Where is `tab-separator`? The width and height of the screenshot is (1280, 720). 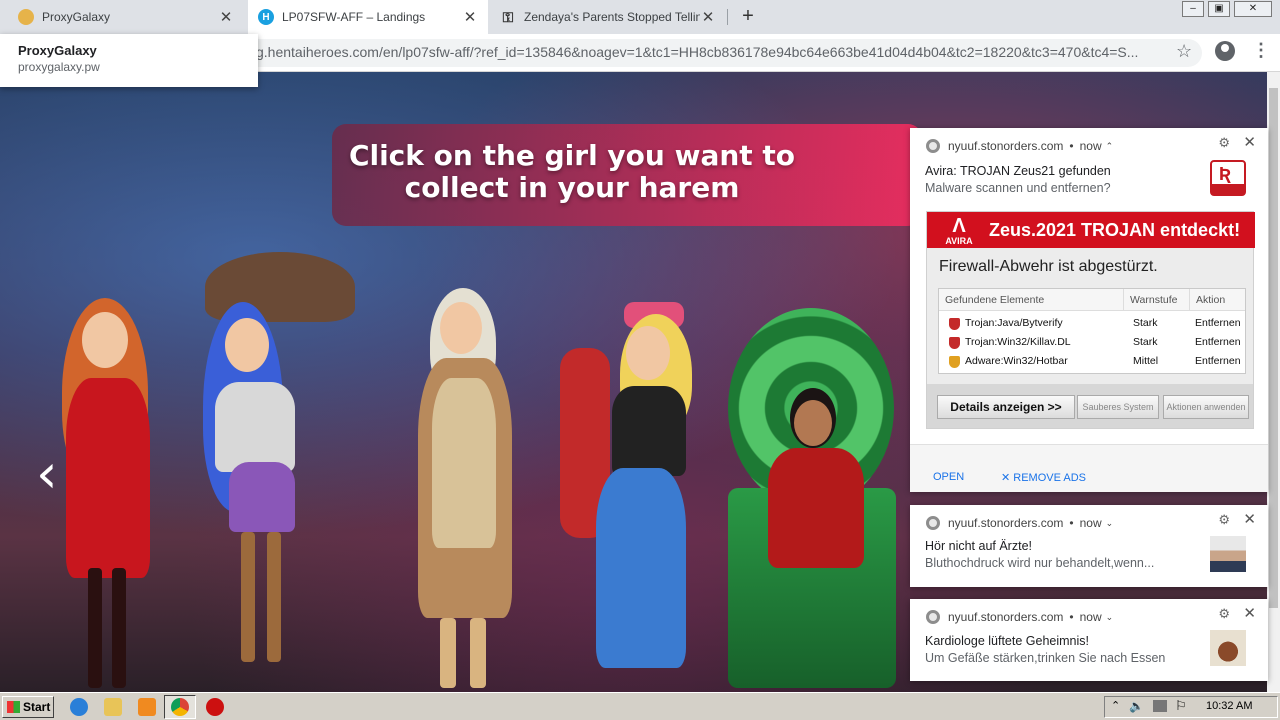 tab-separator is located at coordinates (727, 17).